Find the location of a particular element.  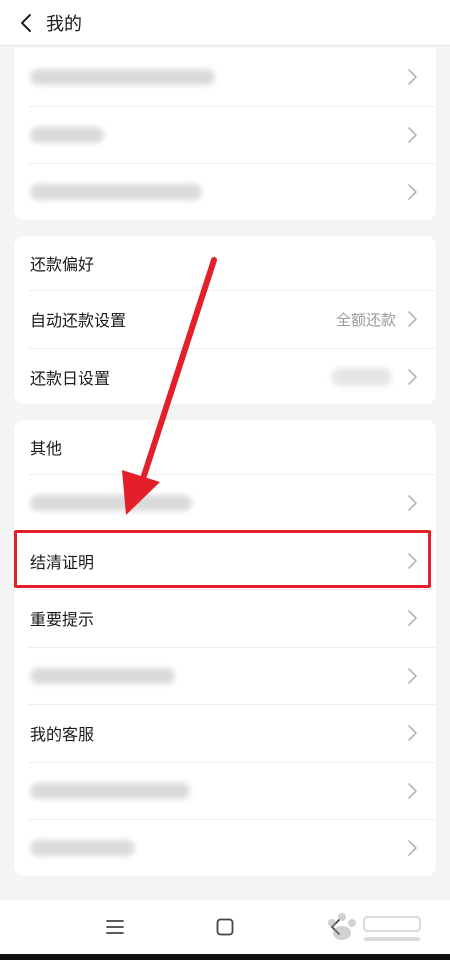

repay-day-setting-item: 还款日设置 is located at coordinates (232, 376).